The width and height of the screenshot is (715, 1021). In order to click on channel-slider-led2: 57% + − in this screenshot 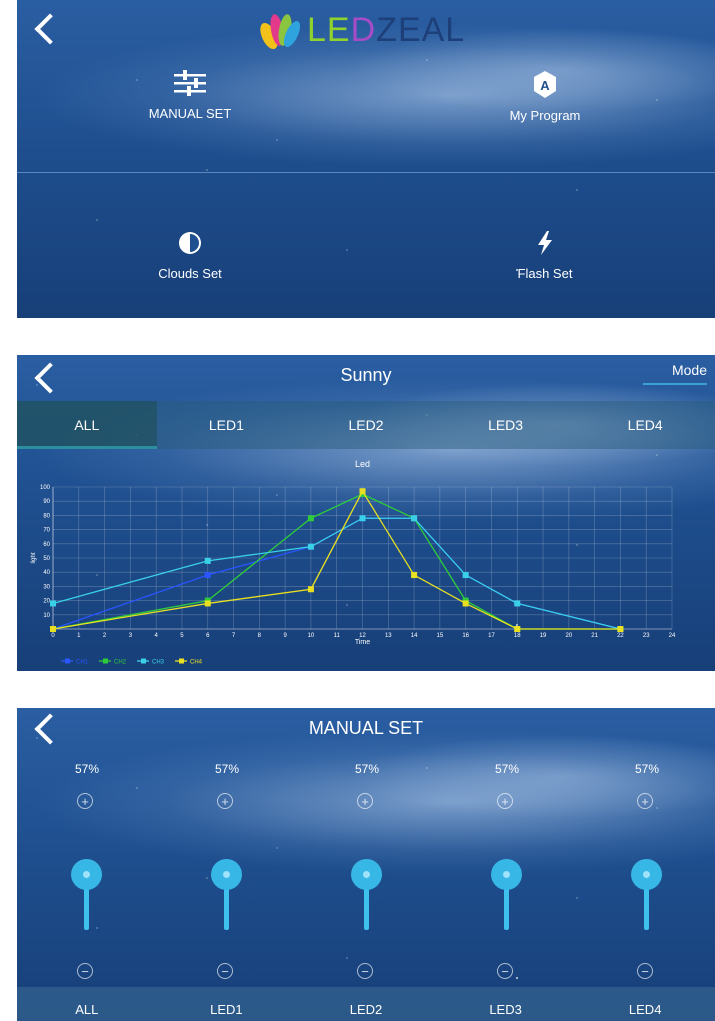, I will do `click(367, 853)`.